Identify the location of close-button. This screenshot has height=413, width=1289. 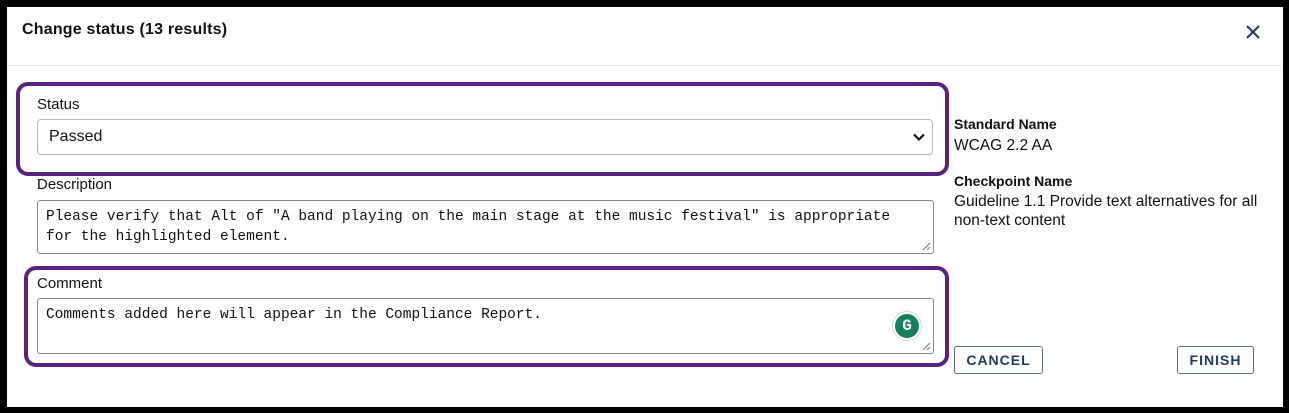
(1253, 32).